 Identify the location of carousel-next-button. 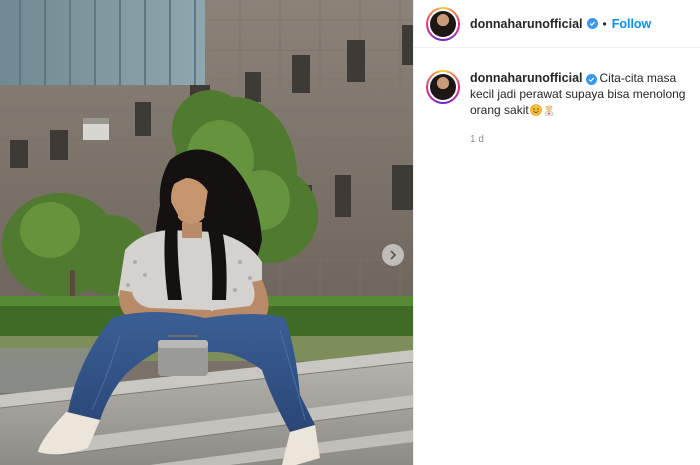
(393, 255).